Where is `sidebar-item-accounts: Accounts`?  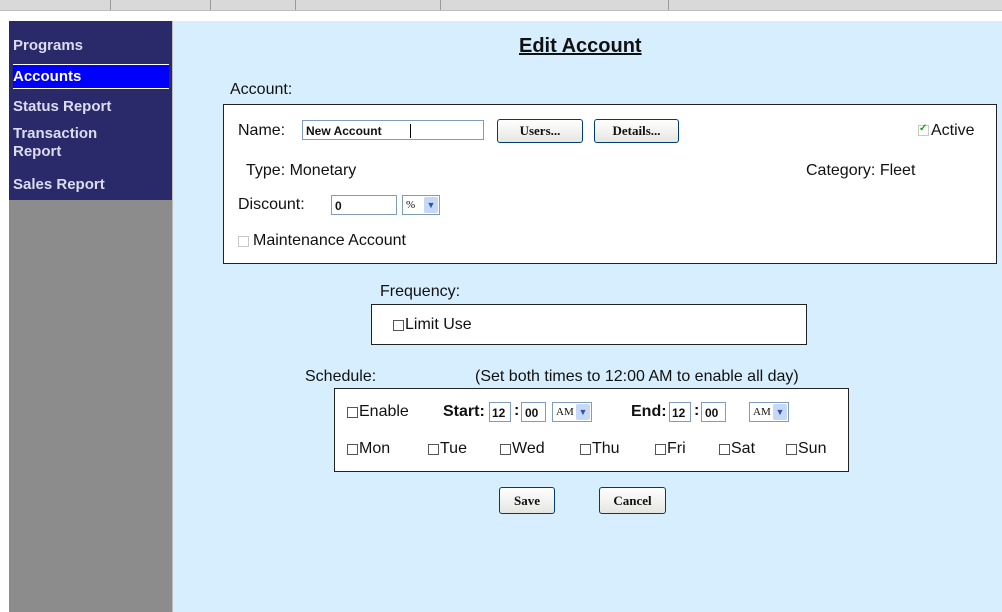 sidebar-item-accounts: Accounts is located at coordinates (91, 76).